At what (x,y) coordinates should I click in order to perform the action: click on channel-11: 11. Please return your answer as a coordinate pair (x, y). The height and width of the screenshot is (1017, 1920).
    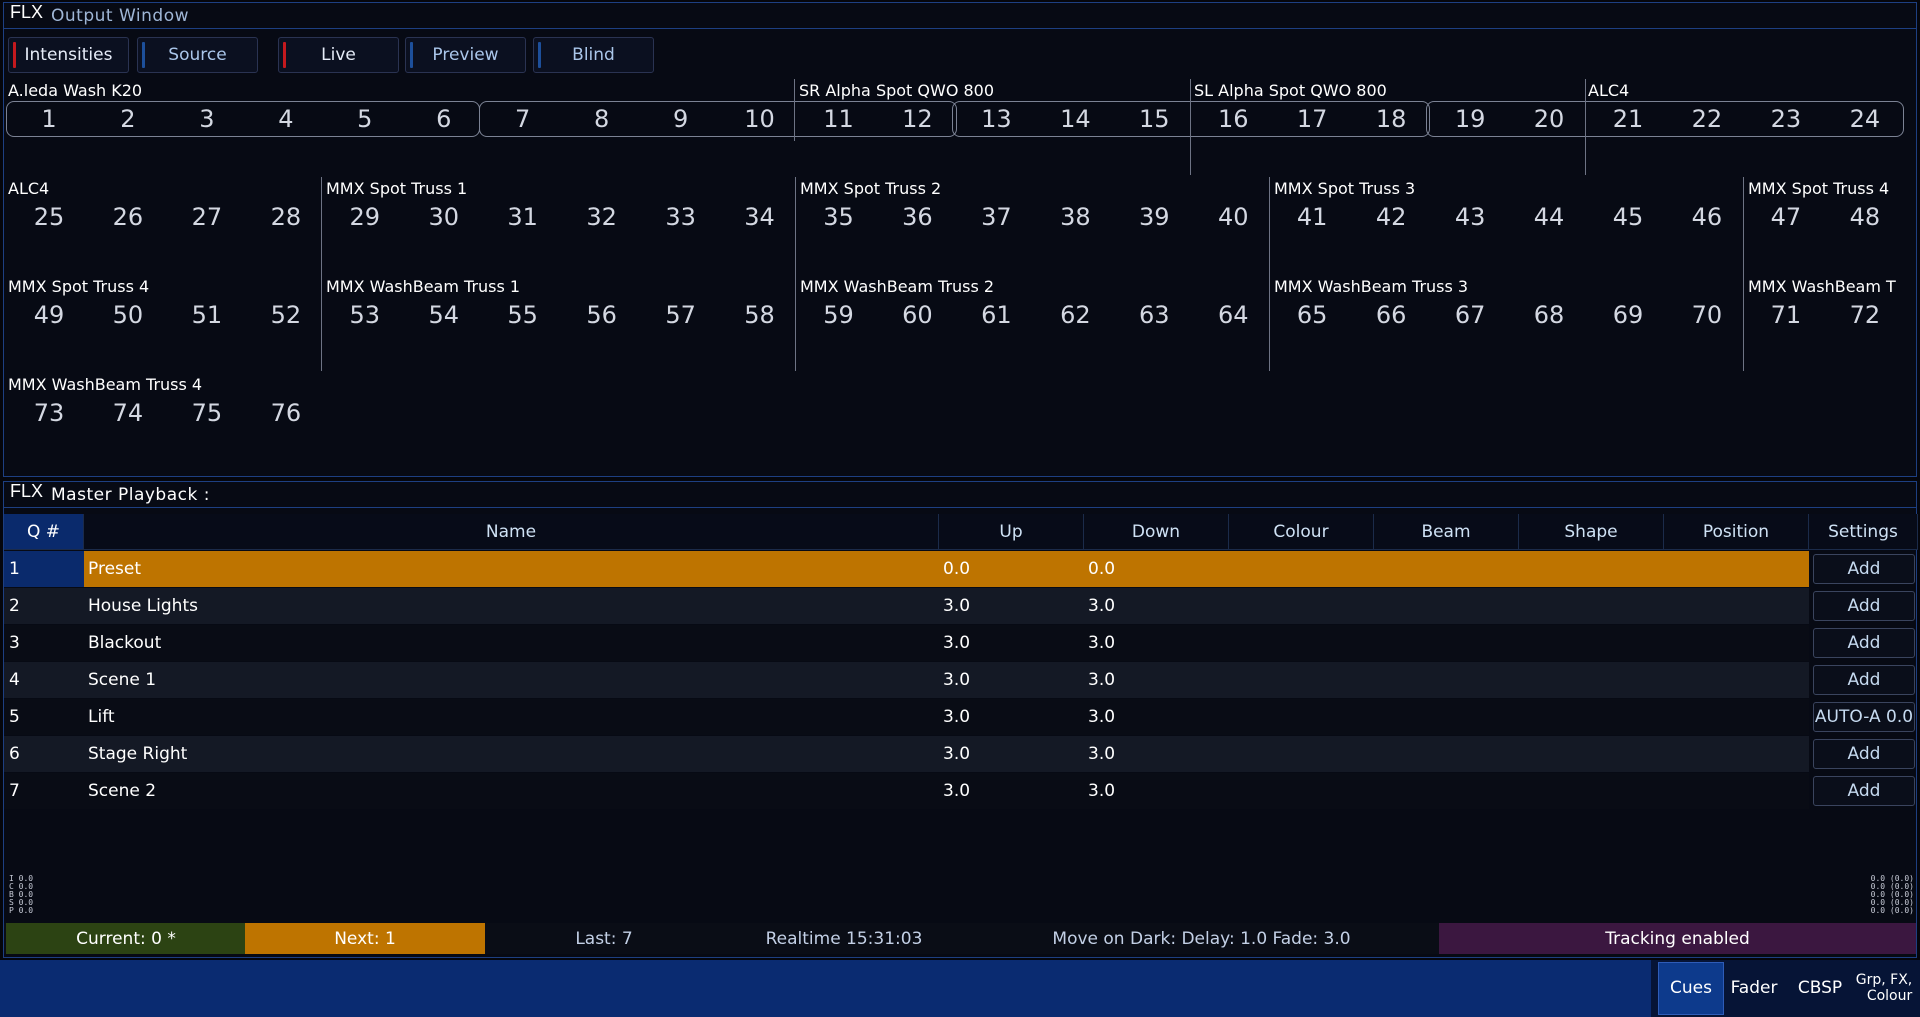
    Looking at the image, I should click on (839, 119).